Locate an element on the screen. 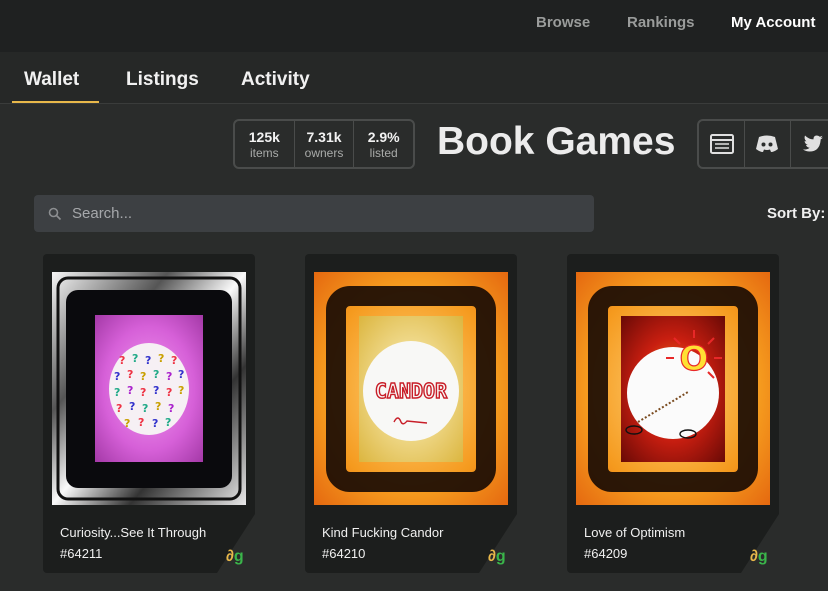 The image size is (828, 591). stat-label: items is located at coordinates (264, 153).